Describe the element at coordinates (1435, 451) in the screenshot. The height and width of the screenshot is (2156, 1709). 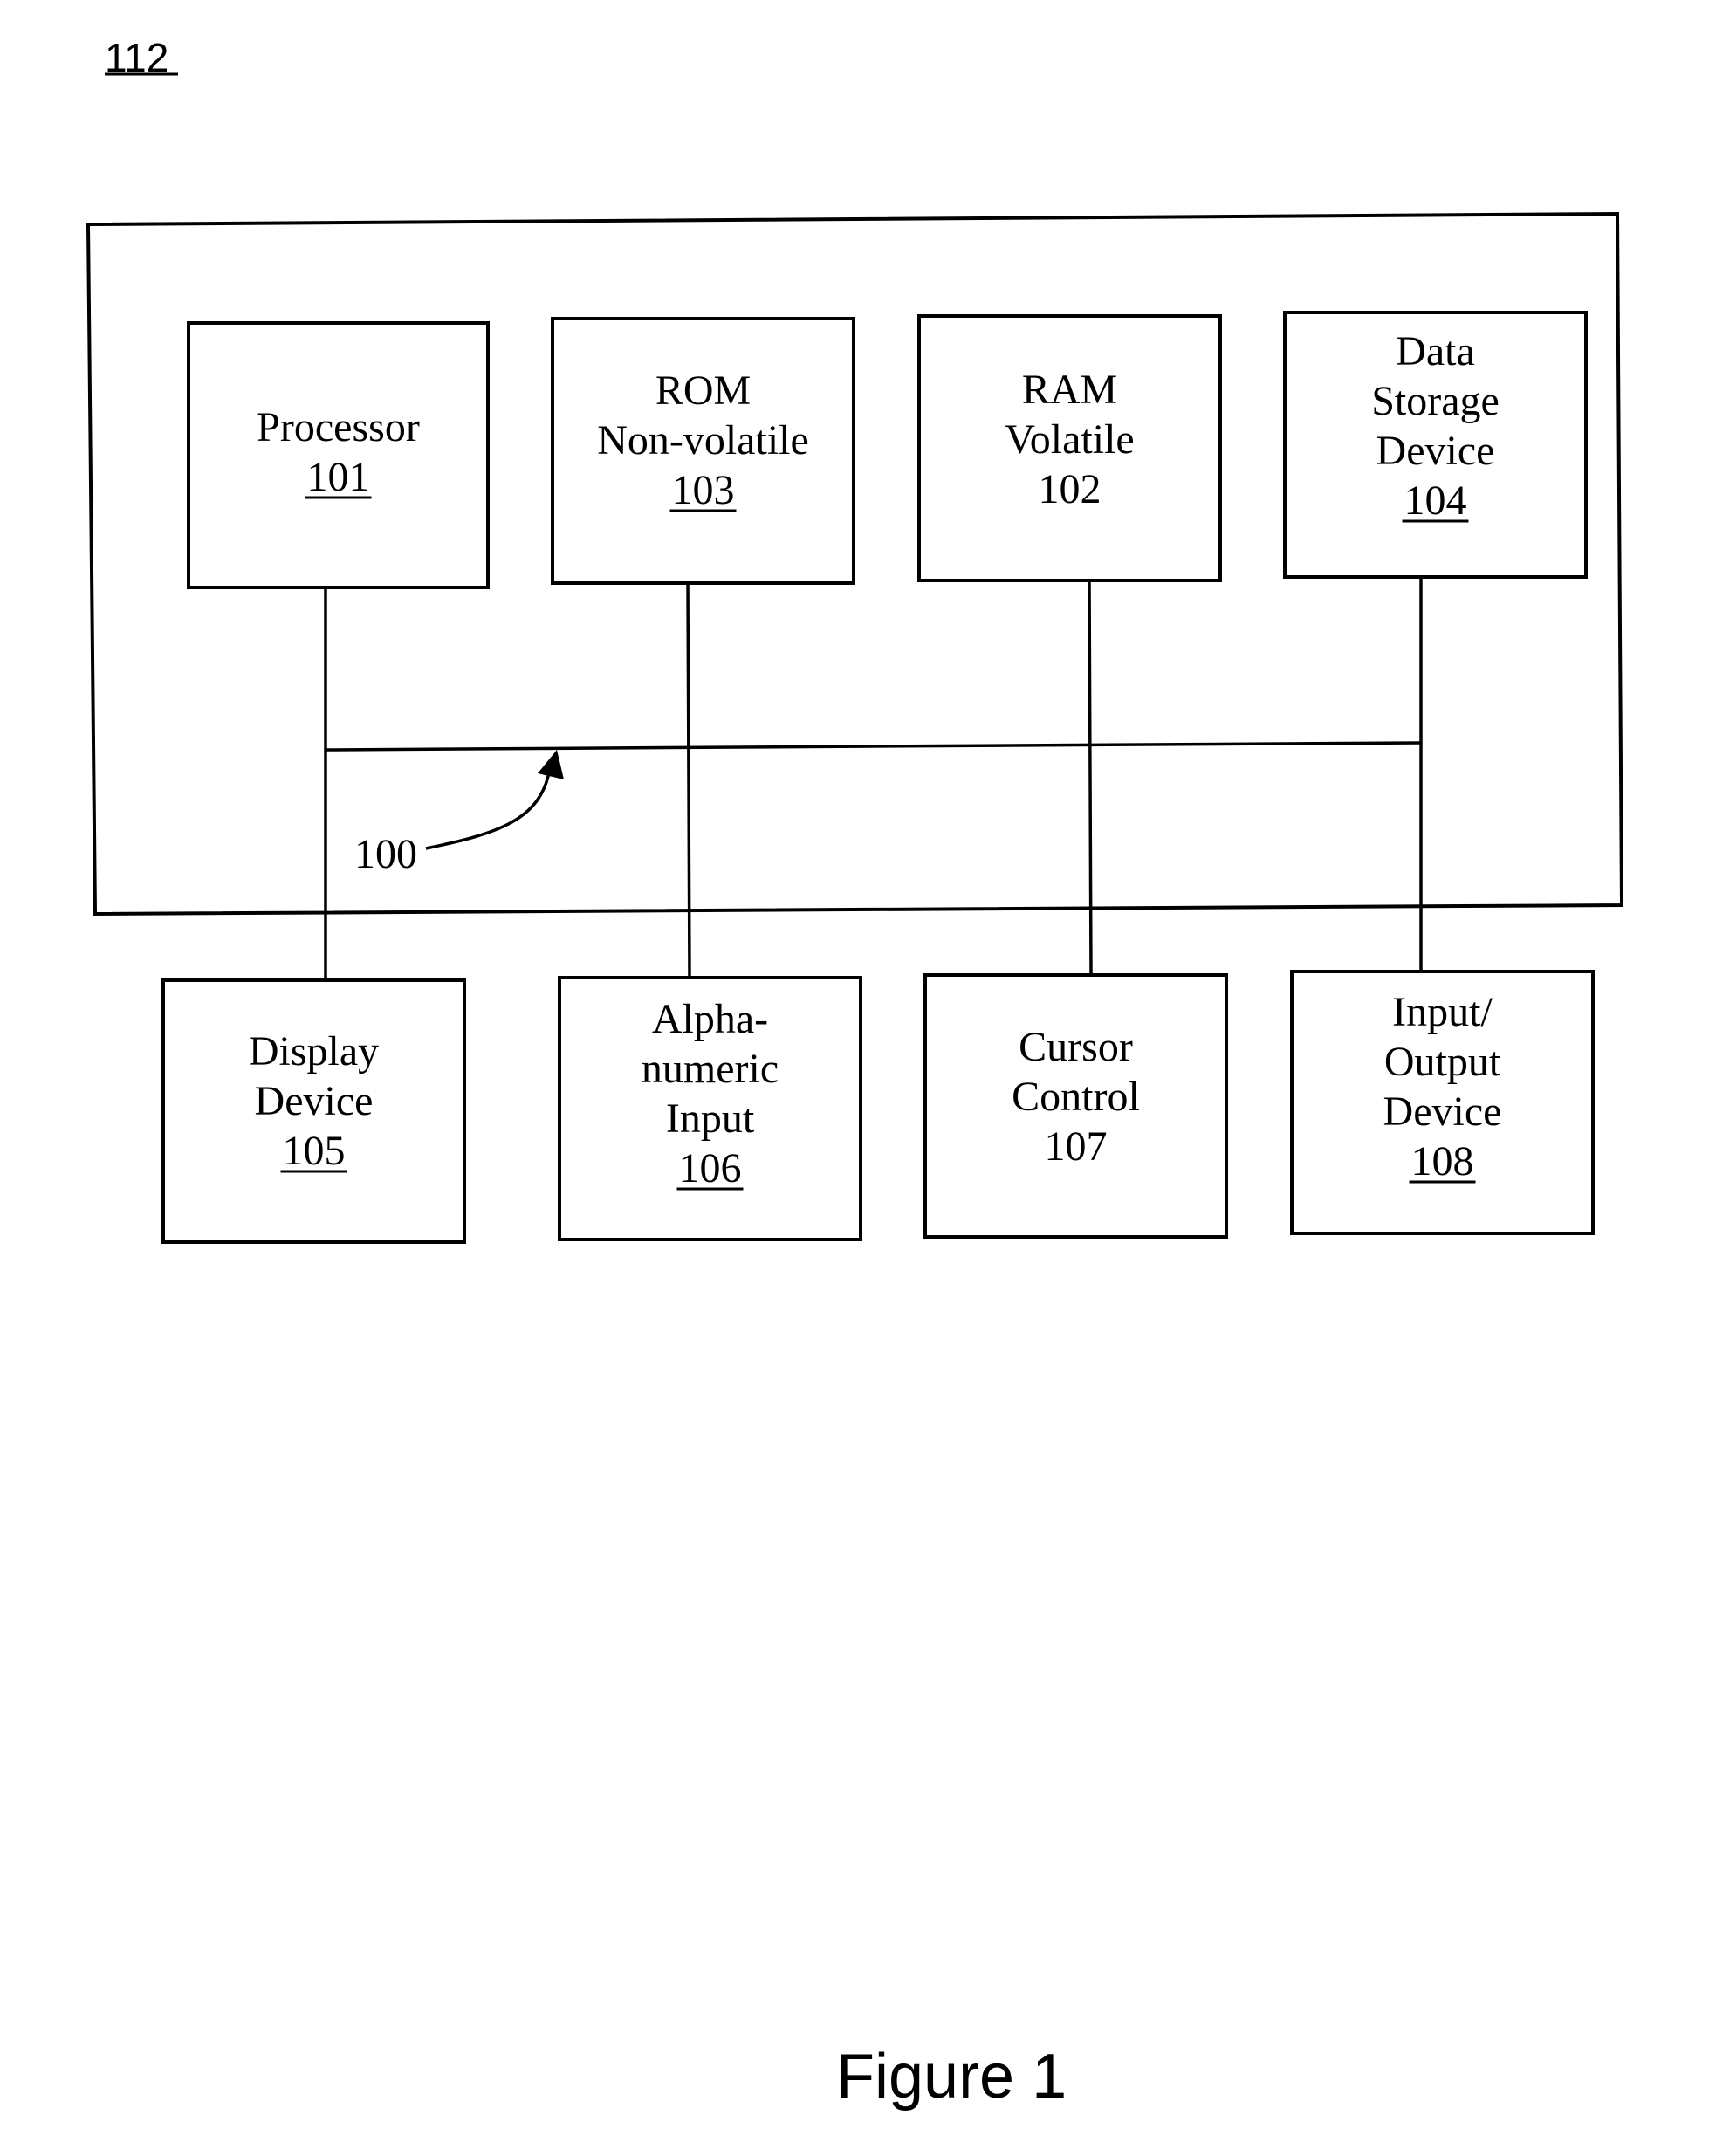
I see `data-storage-label-line: Device` at that location.